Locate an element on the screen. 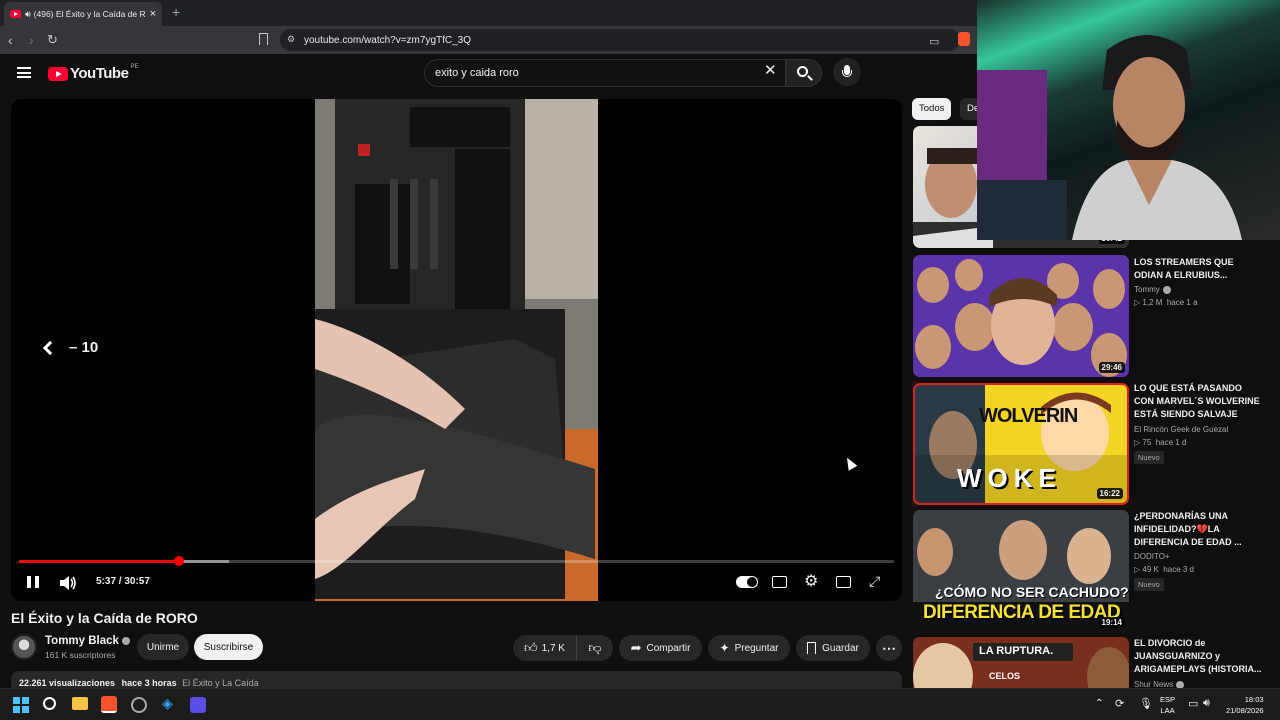 Image resolution: width=1280 pixels, height=720 pixels. voice-search-button is located at coordinates (847, 72).